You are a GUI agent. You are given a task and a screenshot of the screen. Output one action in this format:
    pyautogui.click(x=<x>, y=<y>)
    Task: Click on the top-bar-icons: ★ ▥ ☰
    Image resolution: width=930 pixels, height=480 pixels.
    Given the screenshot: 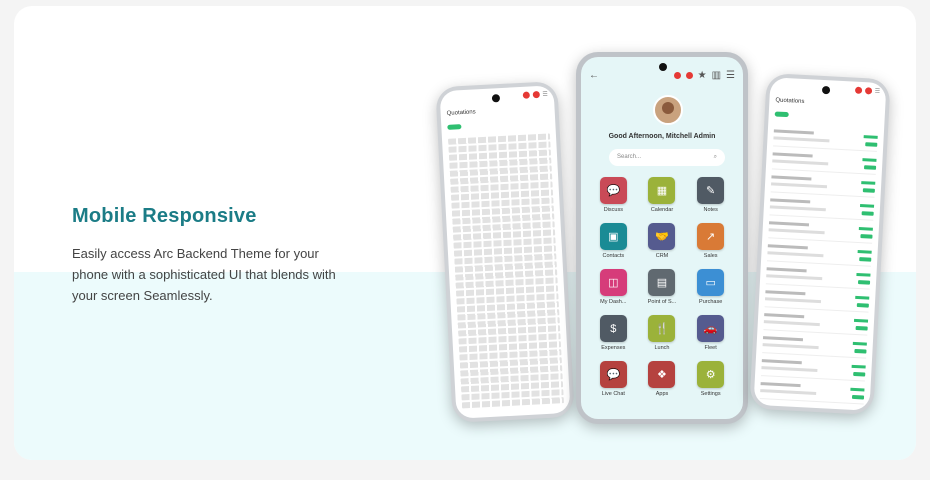 What is the action you would take?
    pyautogui.click(x=704, y=75)
    